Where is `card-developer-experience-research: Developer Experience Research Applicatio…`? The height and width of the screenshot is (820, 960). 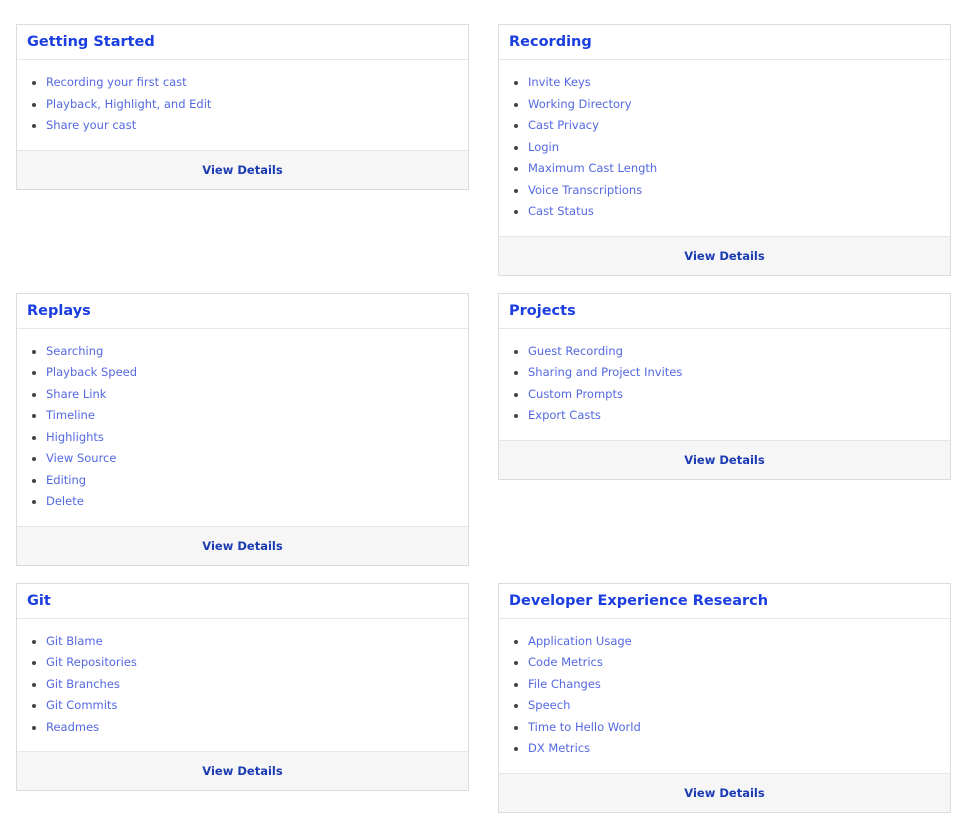 card-developer-experience-research: Developer Experience Research Applicatio… is located at coordinates (724, 697).